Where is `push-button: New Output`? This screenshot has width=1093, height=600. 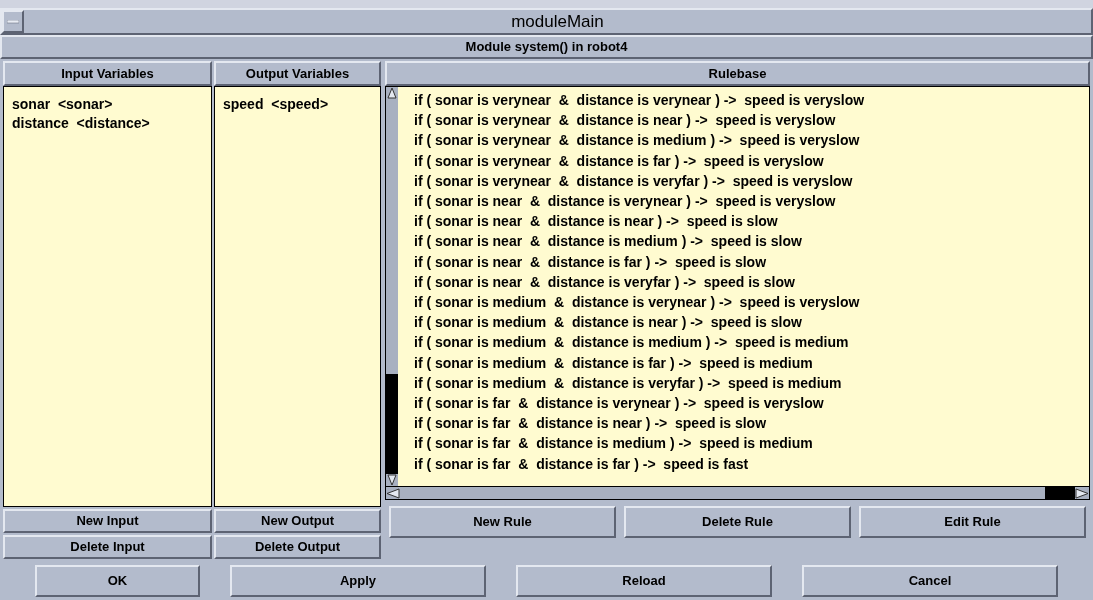
push-button: New Output is located at coordinates (297, 521).